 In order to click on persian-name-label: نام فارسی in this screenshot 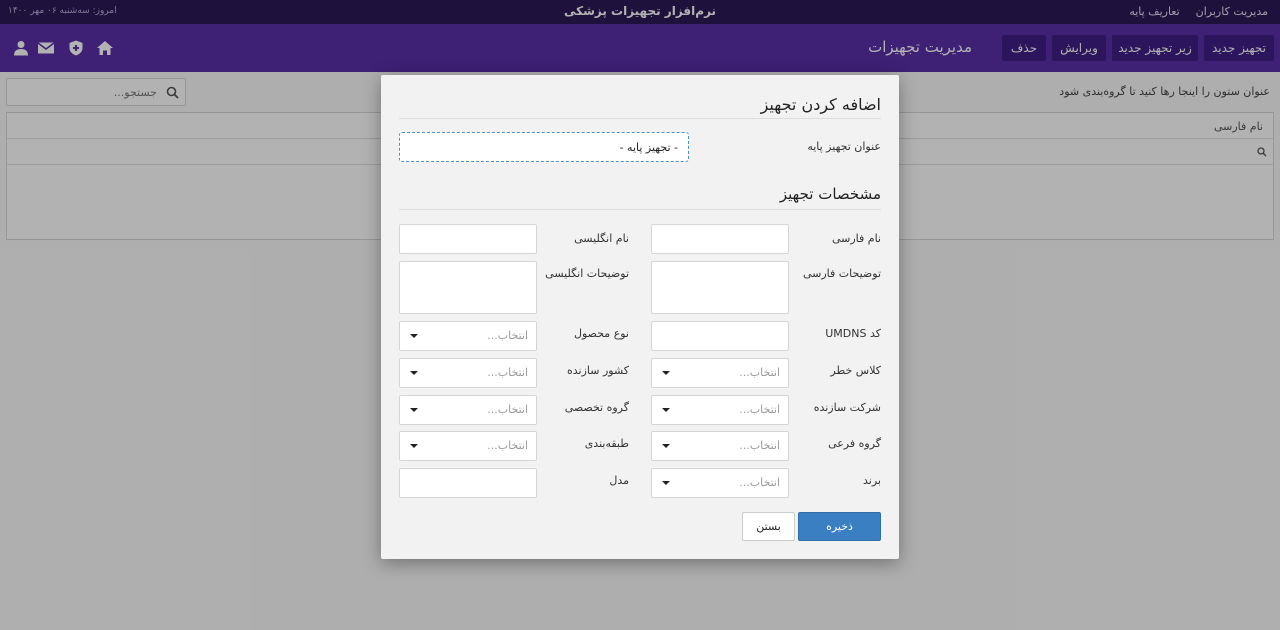, I will do `click(856, 238)`.